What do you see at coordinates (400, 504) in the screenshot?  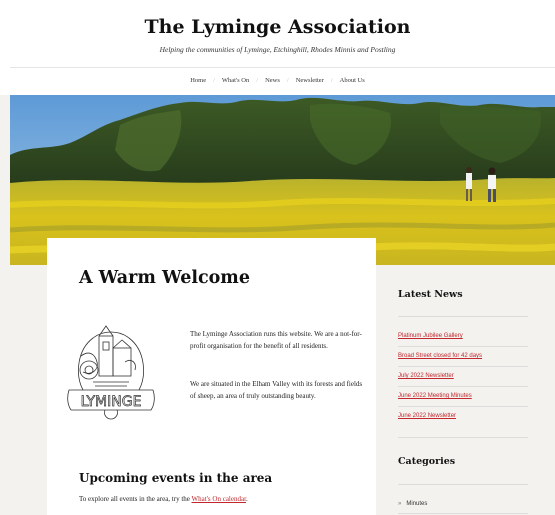 I see `chevron-right-icon: »` at bounding box center [400, 504].